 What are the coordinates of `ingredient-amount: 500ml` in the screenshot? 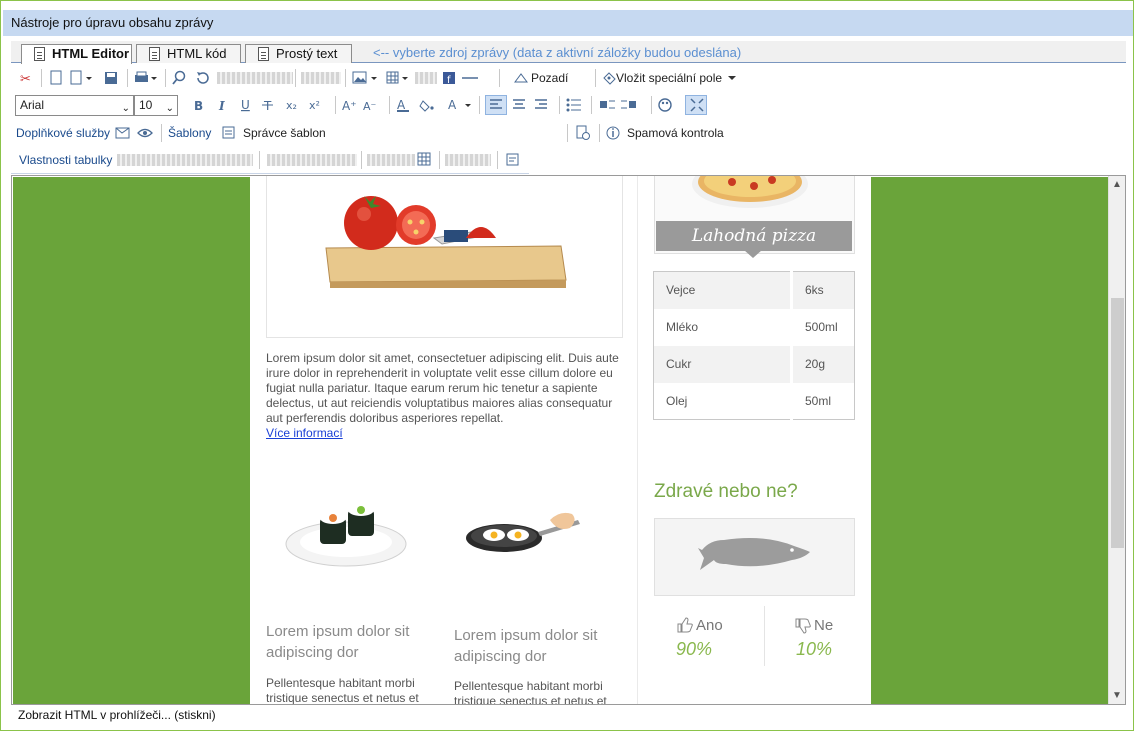 It's located at (821, 327).